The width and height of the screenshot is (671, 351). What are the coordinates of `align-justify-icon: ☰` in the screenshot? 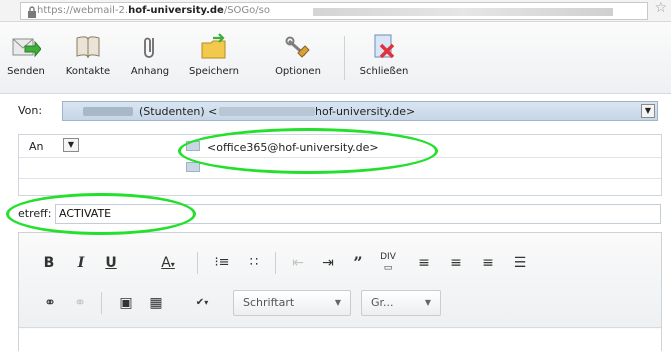 It's located at (520, 263).